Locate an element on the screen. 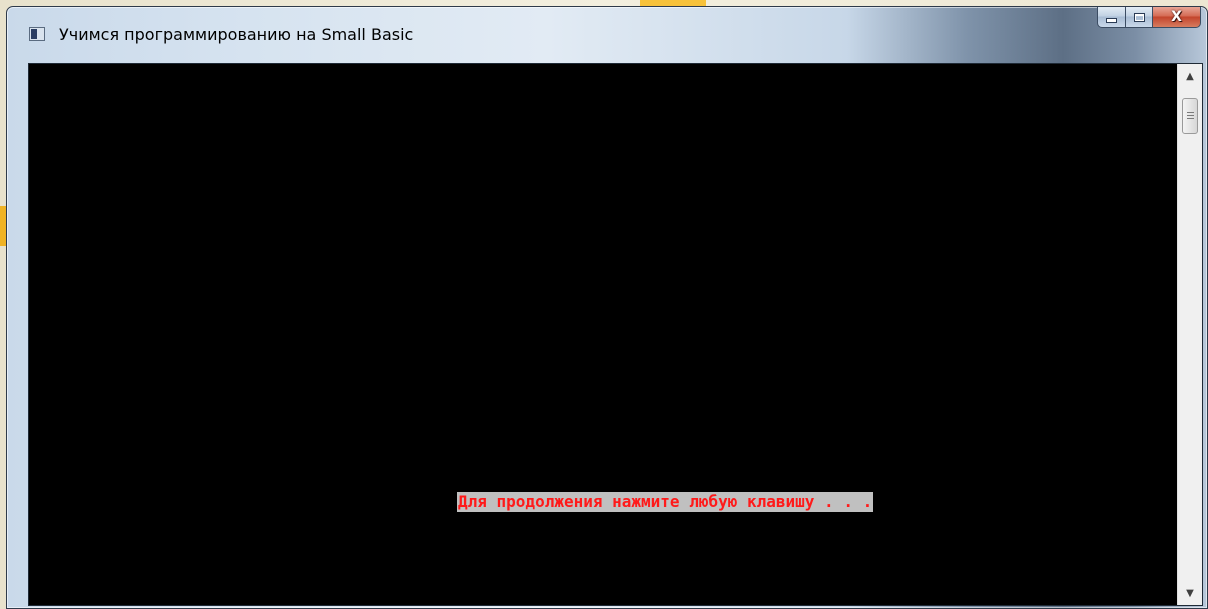 This screenshot has width=1208, height=609. grip-icon is located at coordinates (1190, 116).